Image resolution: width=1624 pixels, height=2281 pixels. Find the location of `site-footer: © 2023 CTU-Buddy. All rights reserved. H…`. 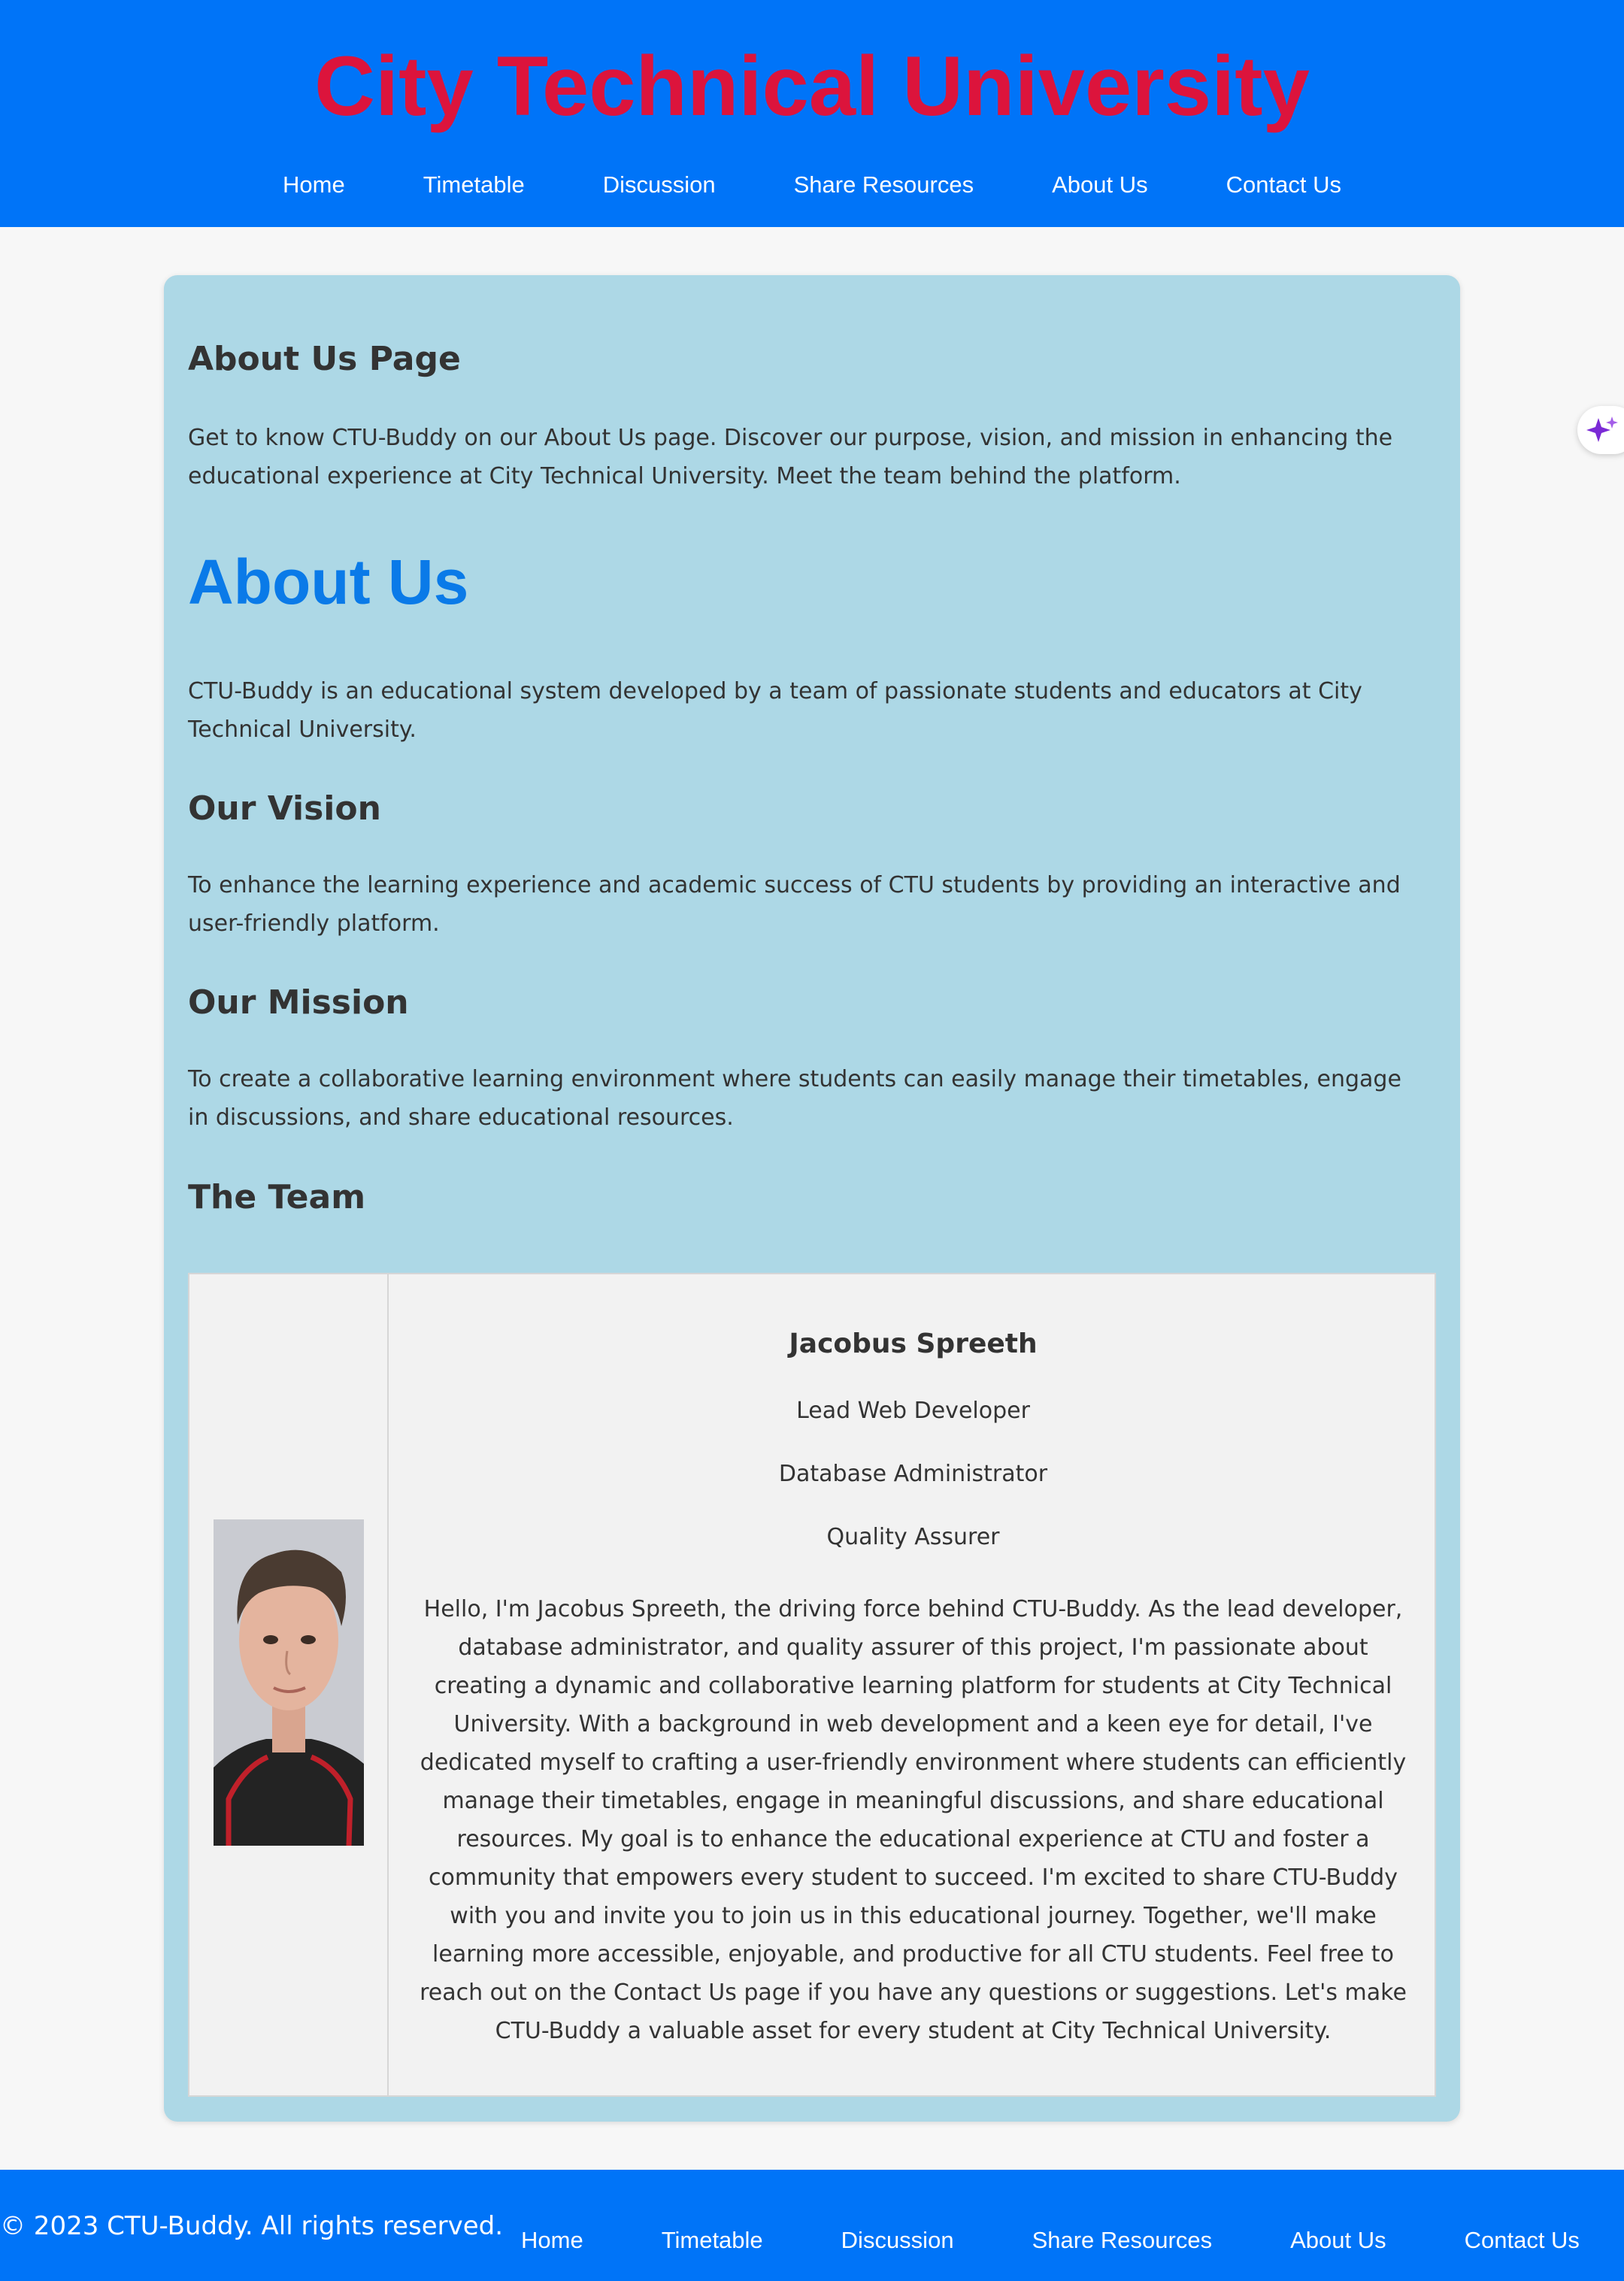

site-footer: © 2023 CTU-Buddy. All rights reserved. H… is located at coordinates (812, 2225).